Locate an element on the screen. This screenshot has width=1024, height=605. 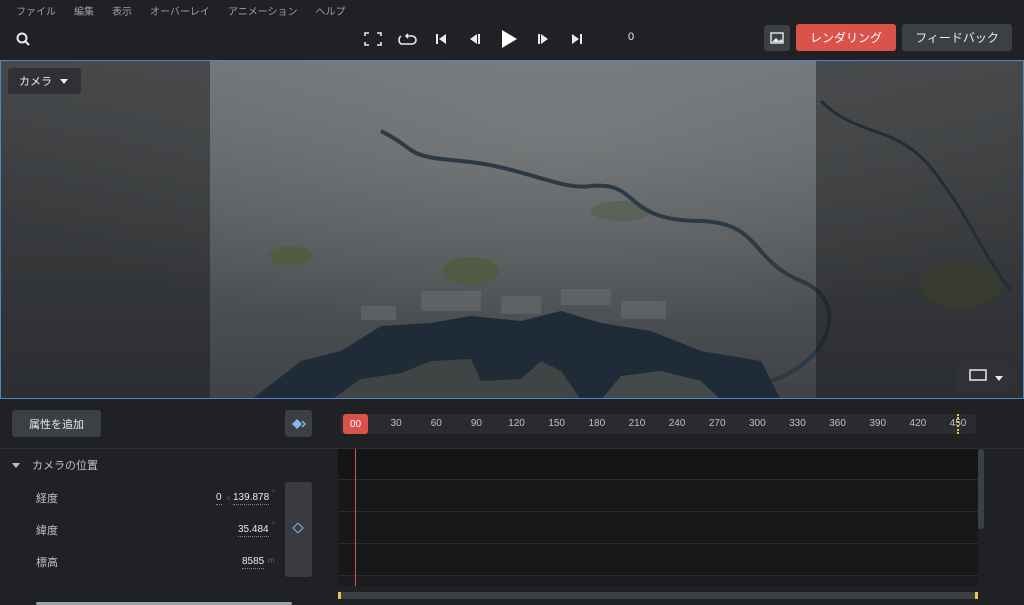
step-forward-icon is located at coordinates (543, 39).